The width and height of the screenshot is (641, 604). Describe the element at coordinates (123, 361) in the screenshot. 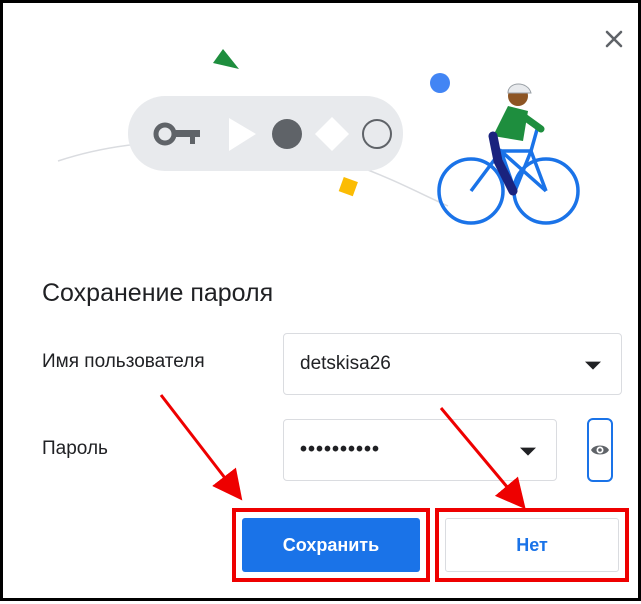

I see `username-label: Имя пользователя` at that location.